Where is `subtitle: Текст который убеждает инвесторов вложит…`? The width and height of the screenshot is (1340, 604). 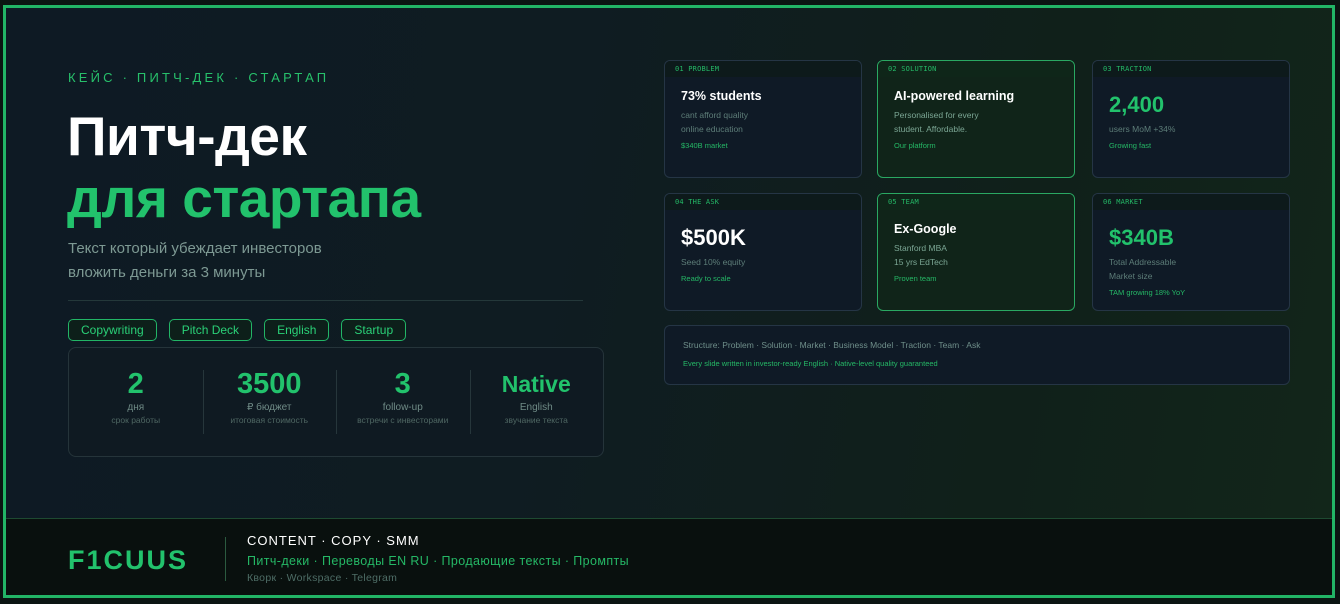
subtitle: Текст который убеждает инвесторов вложит… is located at coordinates (278, 261).